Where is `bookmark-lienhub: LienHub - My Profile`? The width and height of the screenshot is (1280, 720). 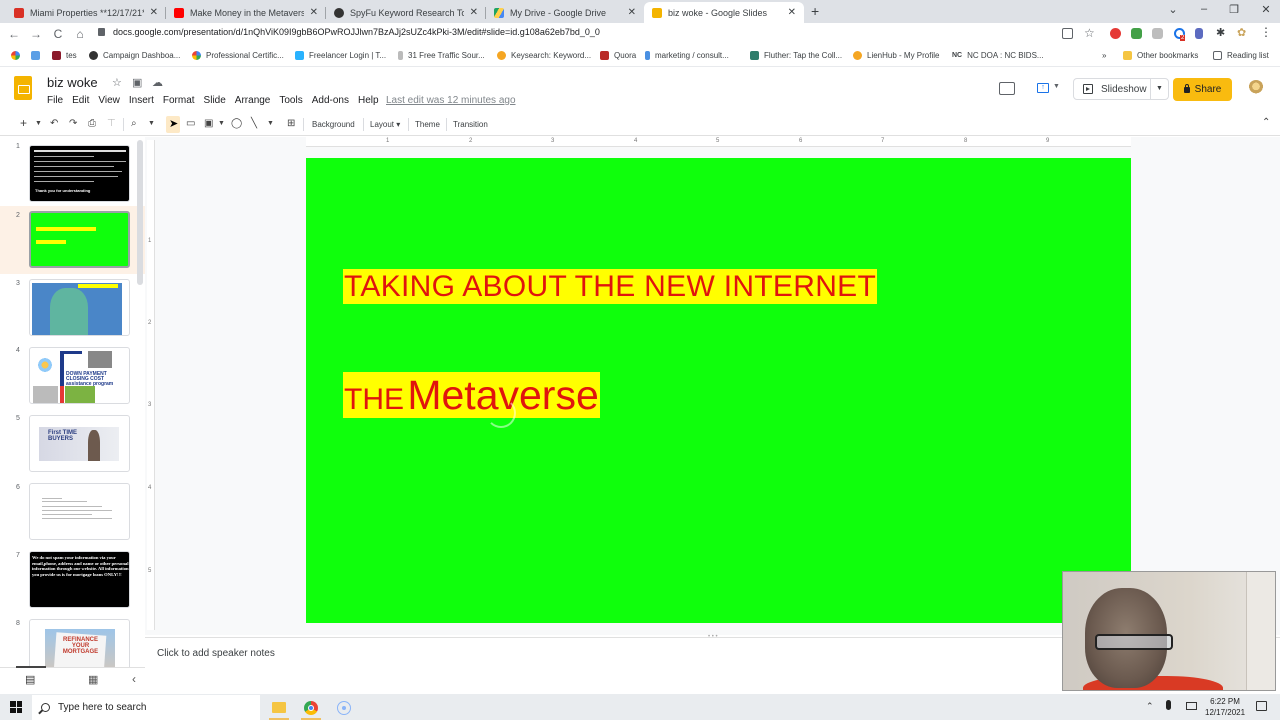
bookmark-lienhub: LienHub - My Profile is located at coordinates (896, 55).